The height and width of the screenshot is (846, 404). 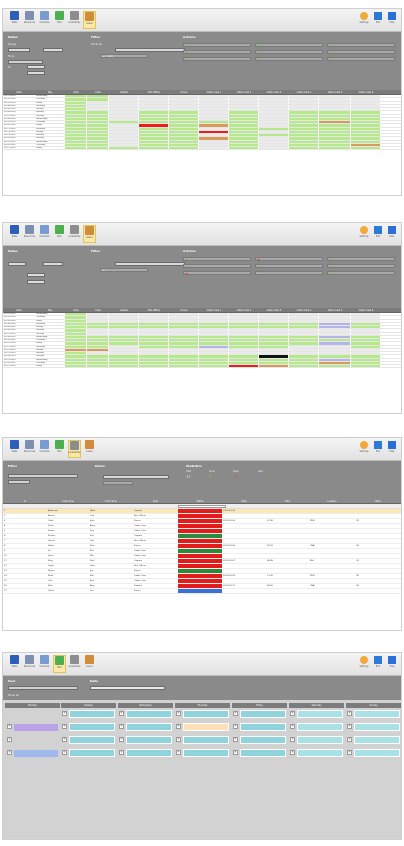 What do you see at coordinates (53, 264) in the screenshot?
I see `range-to-input` at bounding box center [53, 264].